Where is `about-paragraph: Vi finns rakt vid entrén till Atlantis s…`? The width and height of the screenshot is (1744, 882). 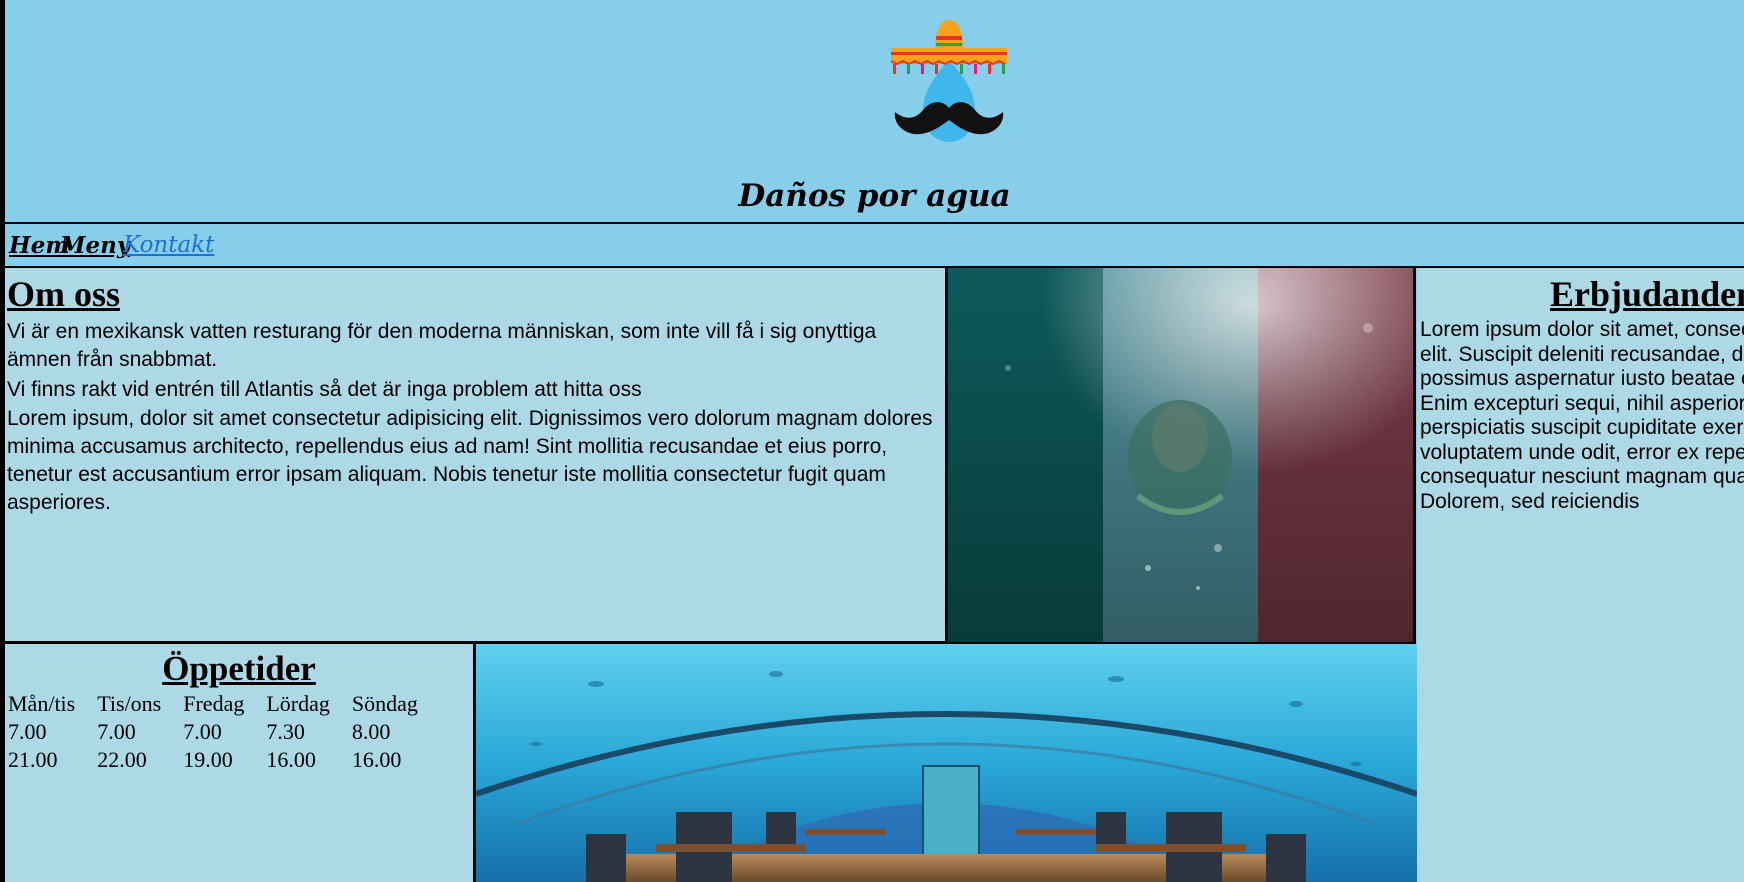
about-paragraph: Vi finns rakt vid entrén till Atlantis s… is located at coordinates (324, 389).